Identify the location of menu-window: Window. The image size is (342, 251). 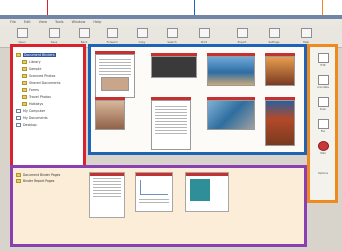
(79, 22).